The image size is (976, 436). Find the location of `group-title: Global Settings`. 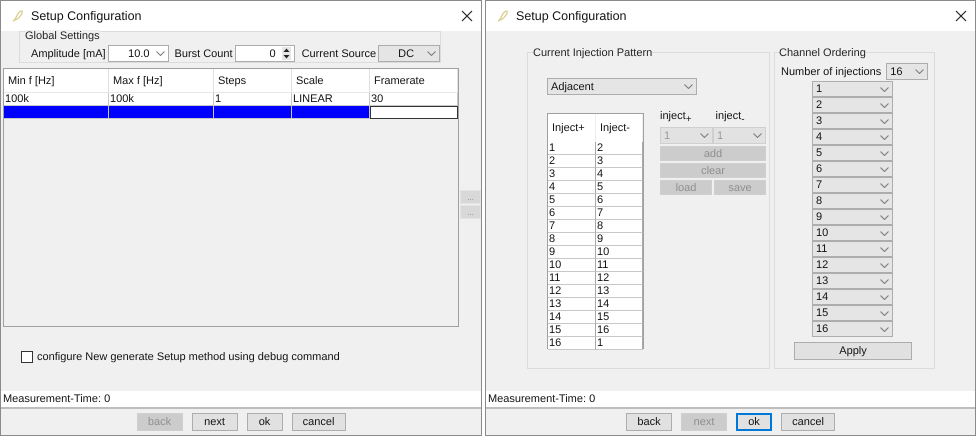

group-title: Global Settings is located at coordinates (62, 36).